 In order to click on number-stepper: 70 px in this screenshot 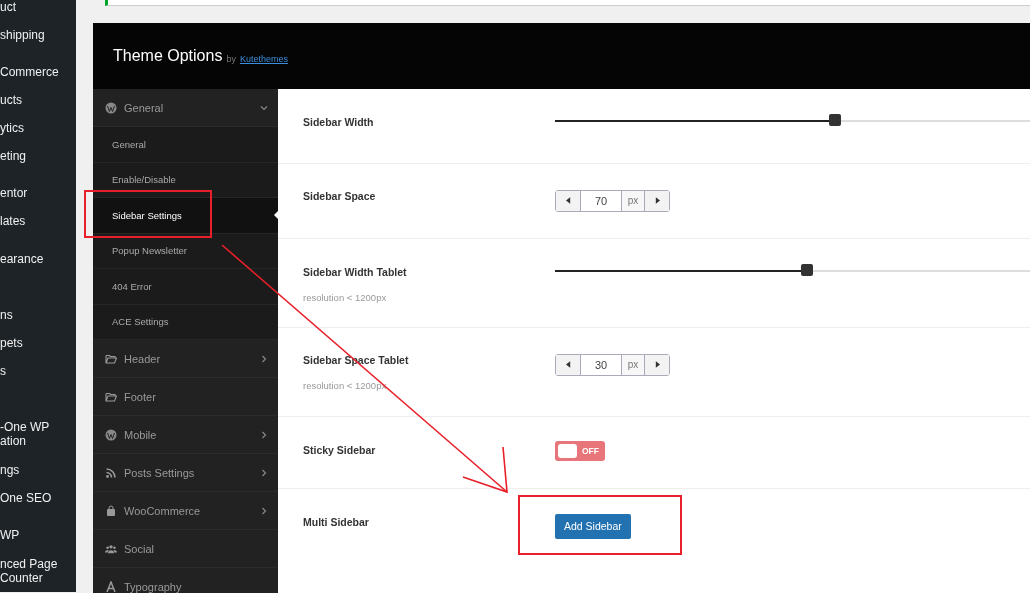, I will do `click(612, 200)`.